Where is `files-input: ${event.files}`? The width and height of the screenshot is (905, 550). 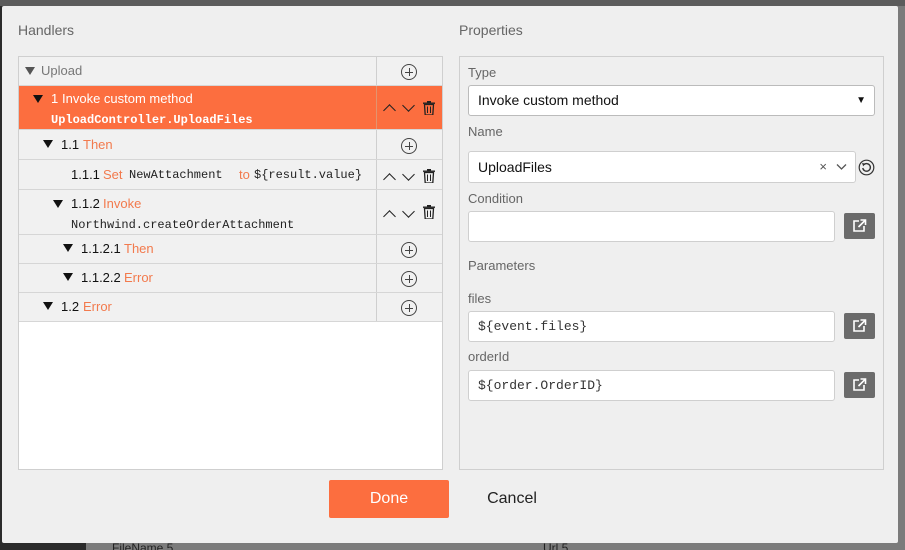
files-input: ${event.files} is located at coordinates (651, 326).